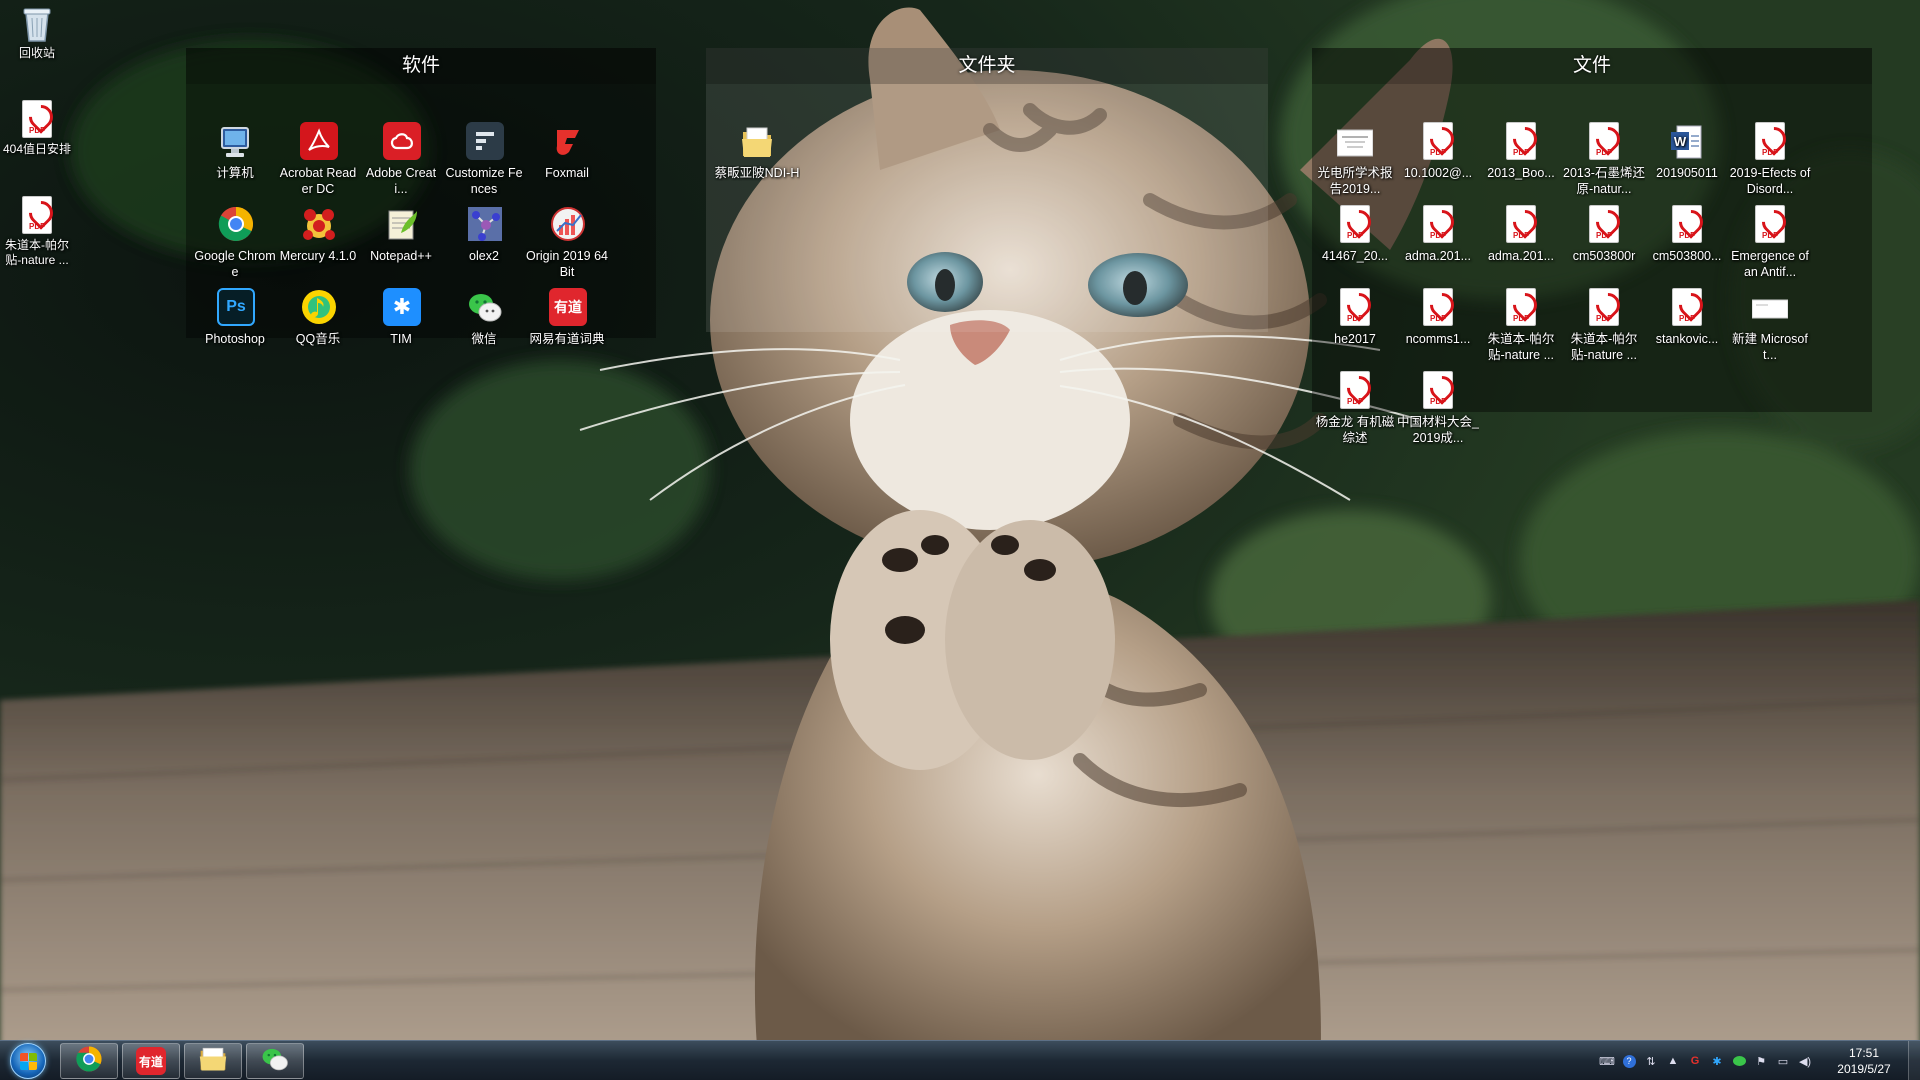 This screenshot has width=1920, height=1080. I want to click on desktop-icon-recycle-bin: 回收站, so click(37, 32).